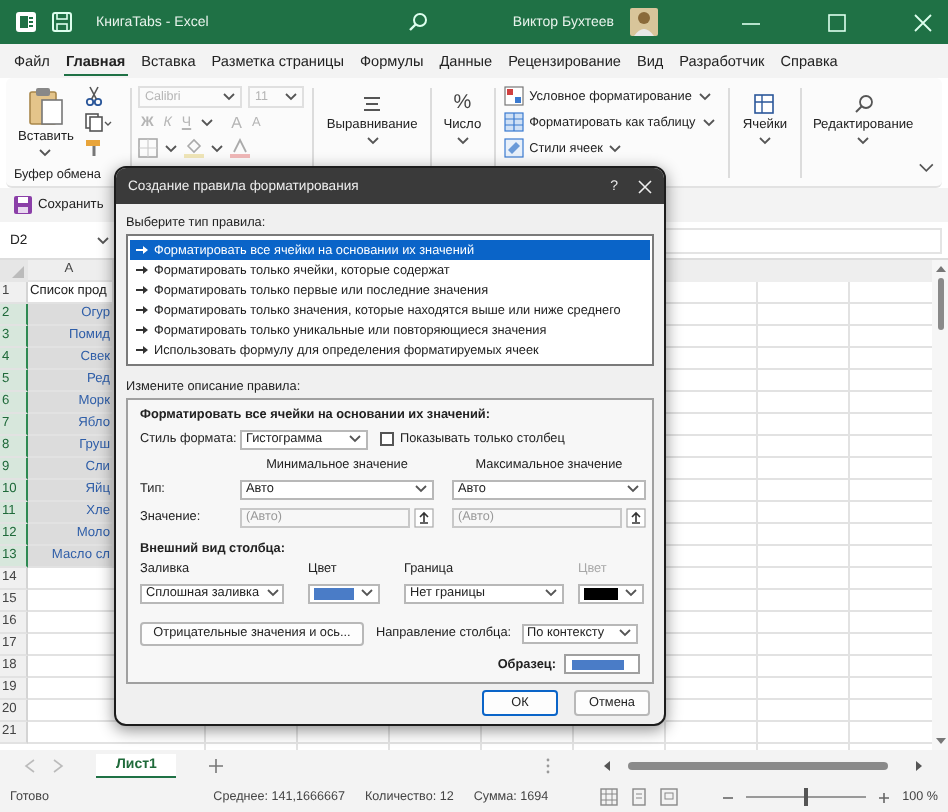 Image resolution: width=948 pixels, height=812 pixels. I want to click on scroll-left-icon, so click(607, 766).